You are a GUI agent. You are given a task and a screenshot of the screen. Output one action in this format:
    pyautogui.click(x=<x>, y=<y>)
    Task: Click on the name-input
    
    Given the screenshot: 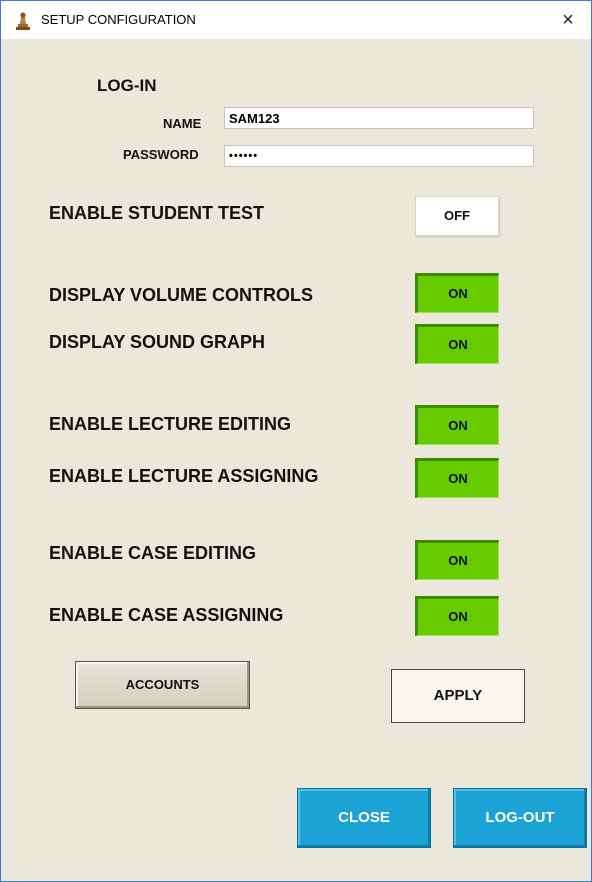 What is the action you would take?
    pyautogui.click(x=379, y=118)
    